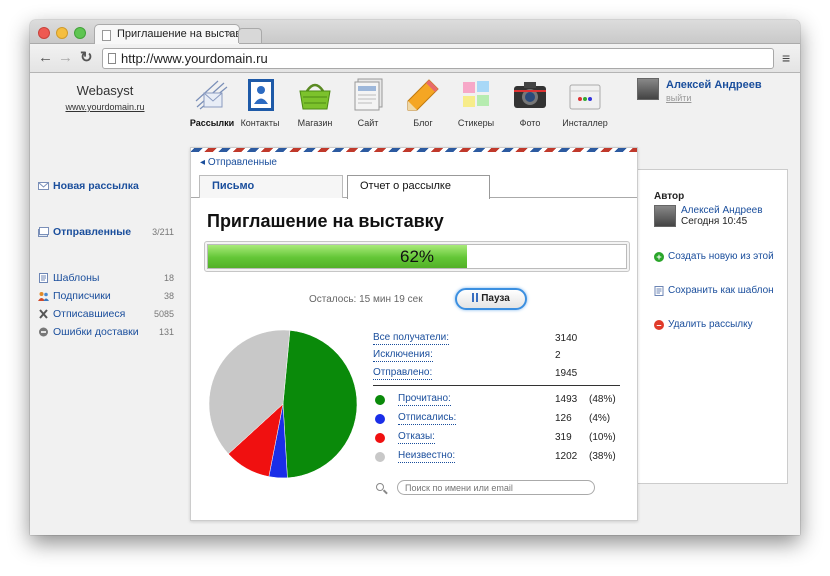  Describe the element at coordinates (65, 57) in the screenshot. I see `forward-arrow-icon: →` at that location.